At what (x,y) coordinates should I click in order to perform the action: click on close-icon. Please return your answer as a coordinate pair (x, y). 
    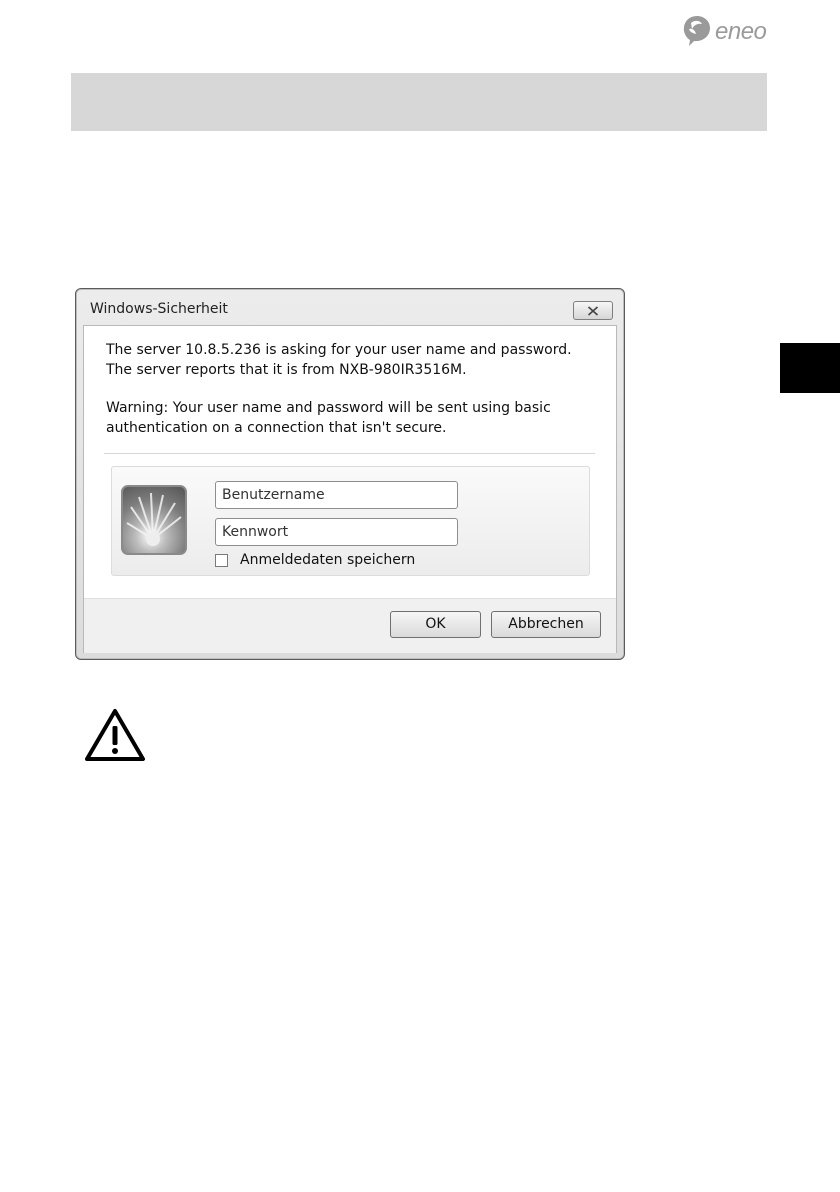
    Looking at the image, I should click on (593, 310).